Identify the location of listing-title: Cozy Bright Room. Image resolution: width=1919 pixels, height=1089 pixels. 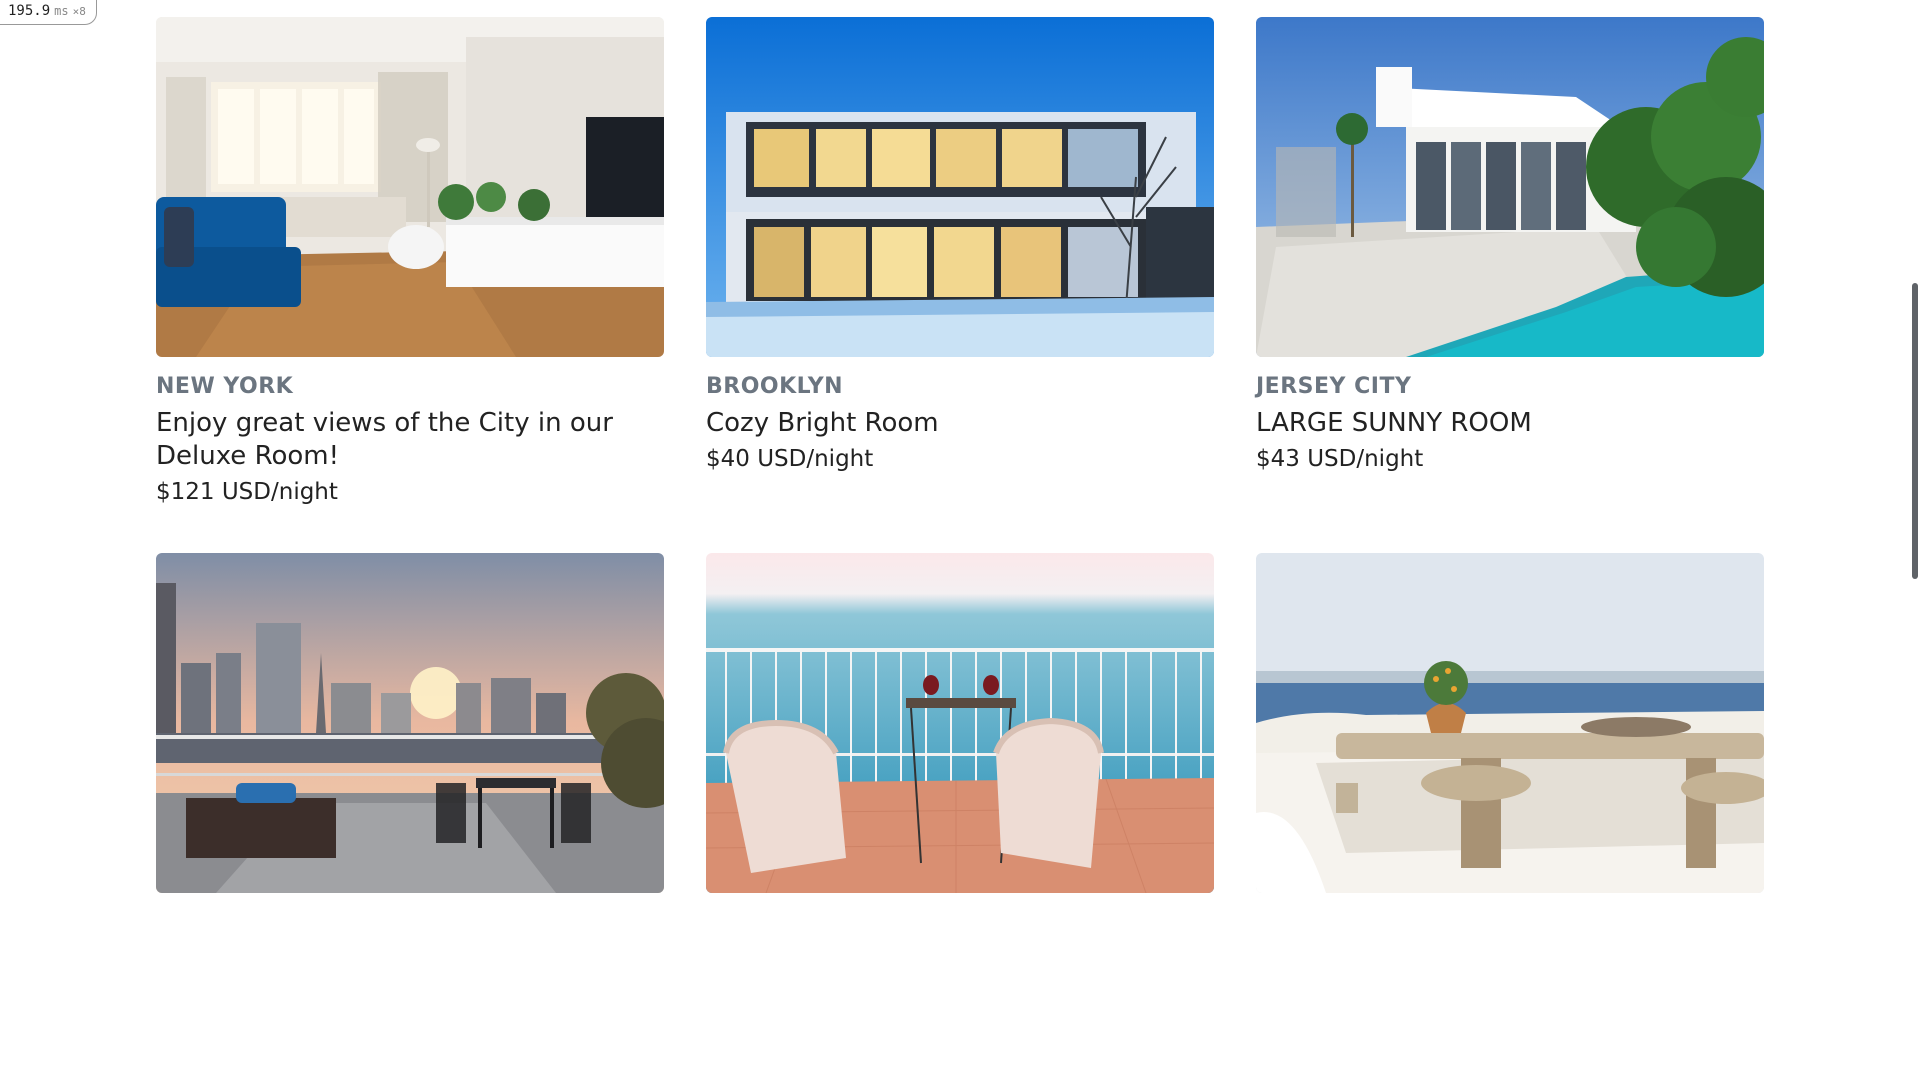
(951, 423).